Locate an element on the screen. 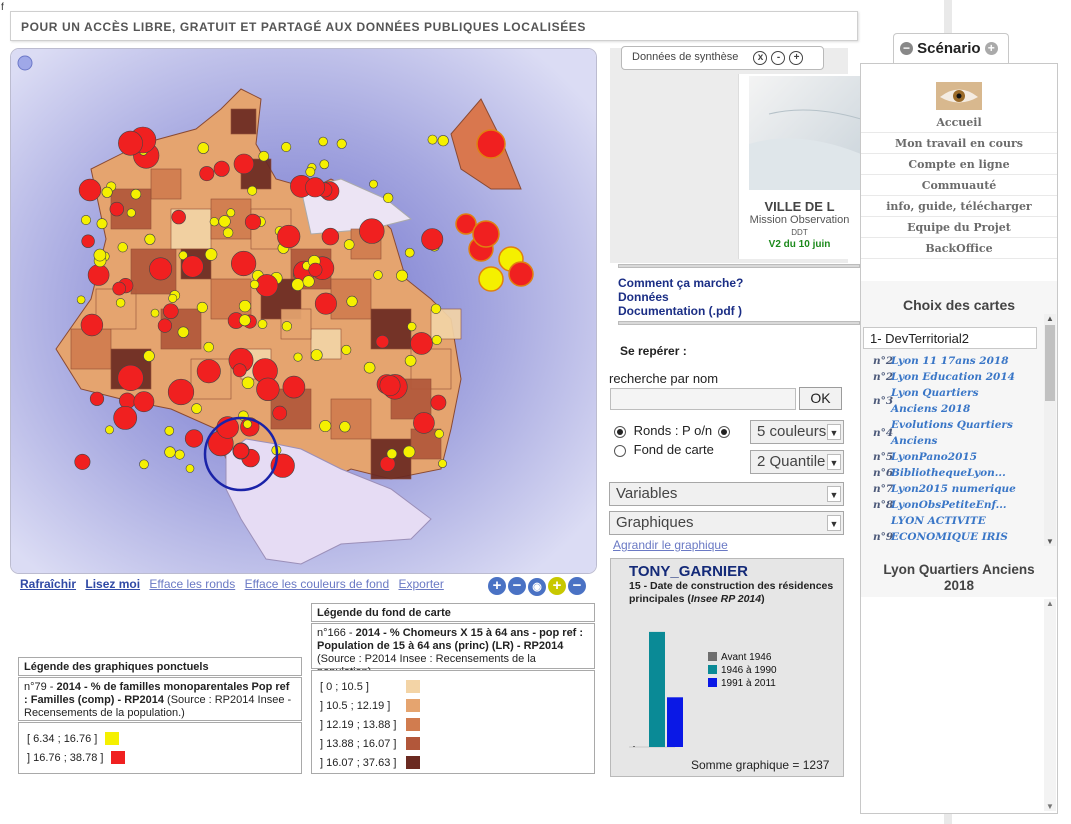  variables-select: Variables ▼ is located at coordinates (726, 494).